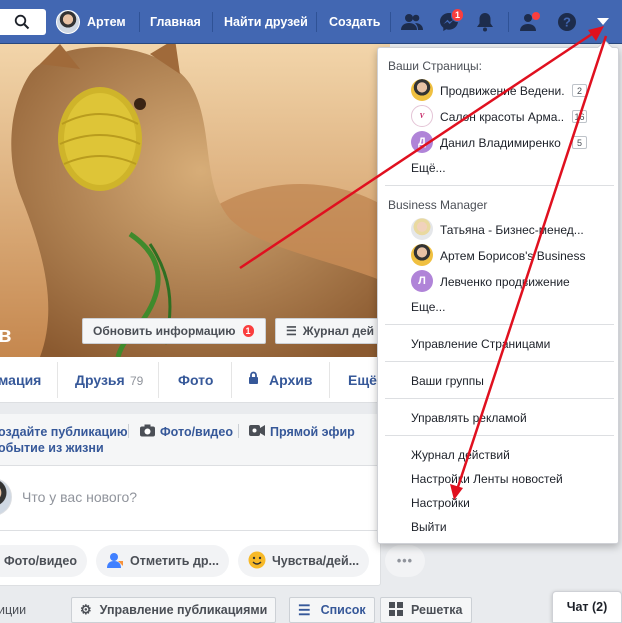 This screenshot has width=622, height=623. I want to click on update-info-label: Обновить информацию, so click(164, 331).